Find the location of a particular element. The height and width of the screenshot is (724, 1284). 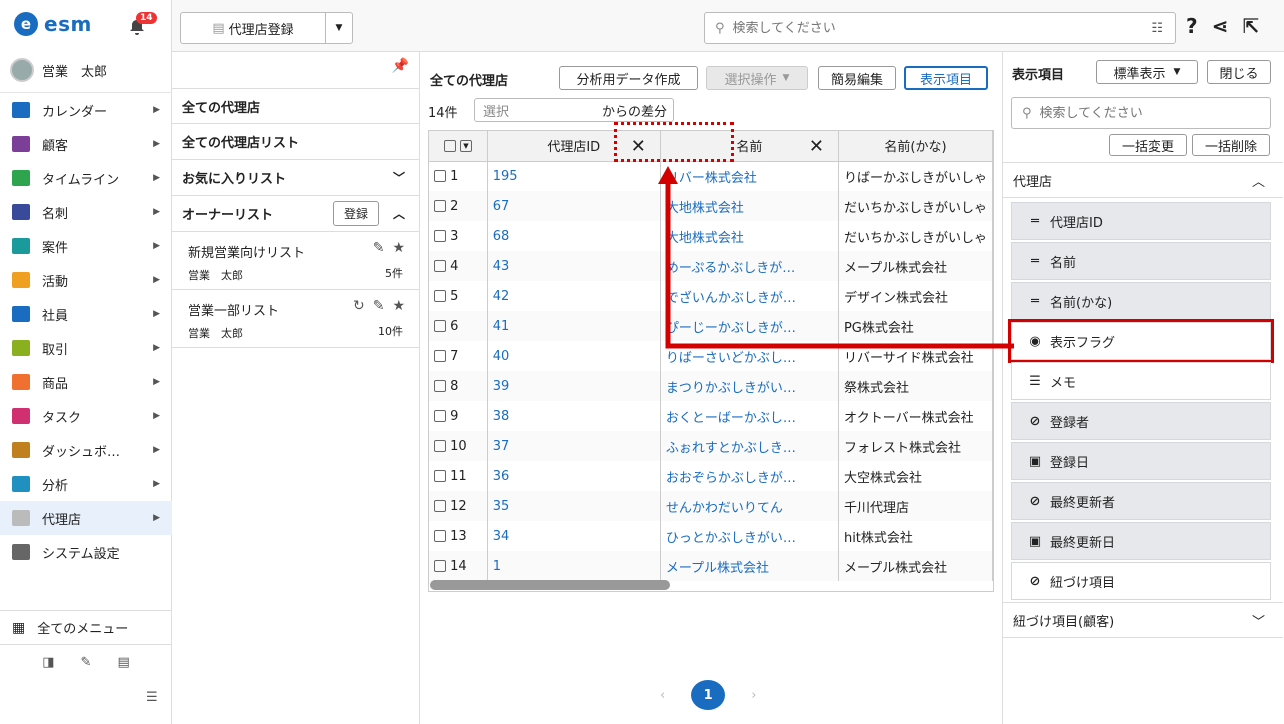

star-icon: ★ is located at coordinates (398, 306).